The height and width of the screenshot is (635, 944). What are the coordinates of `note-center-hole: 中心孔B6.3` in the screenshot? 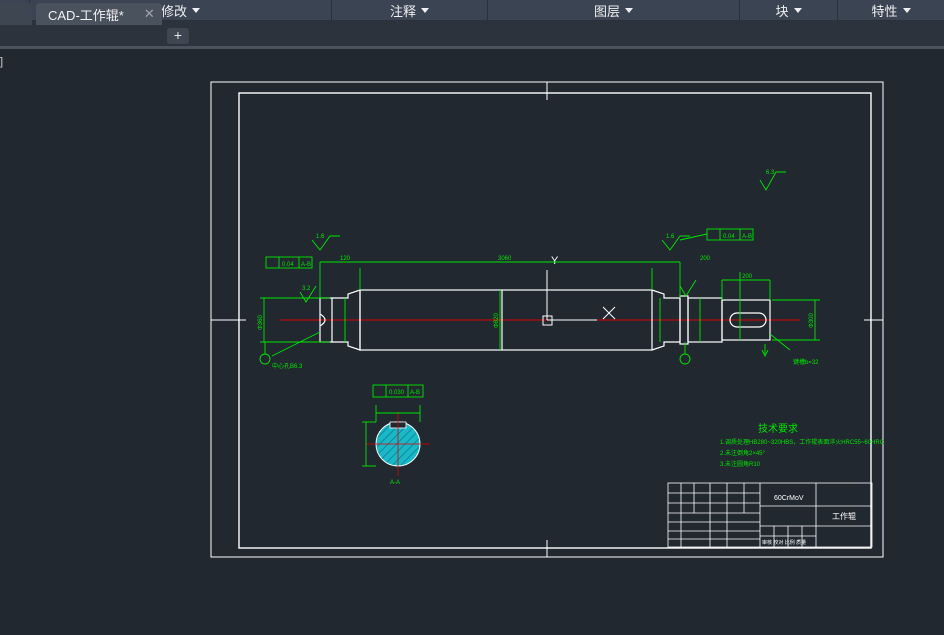 It's located at (287, 366).